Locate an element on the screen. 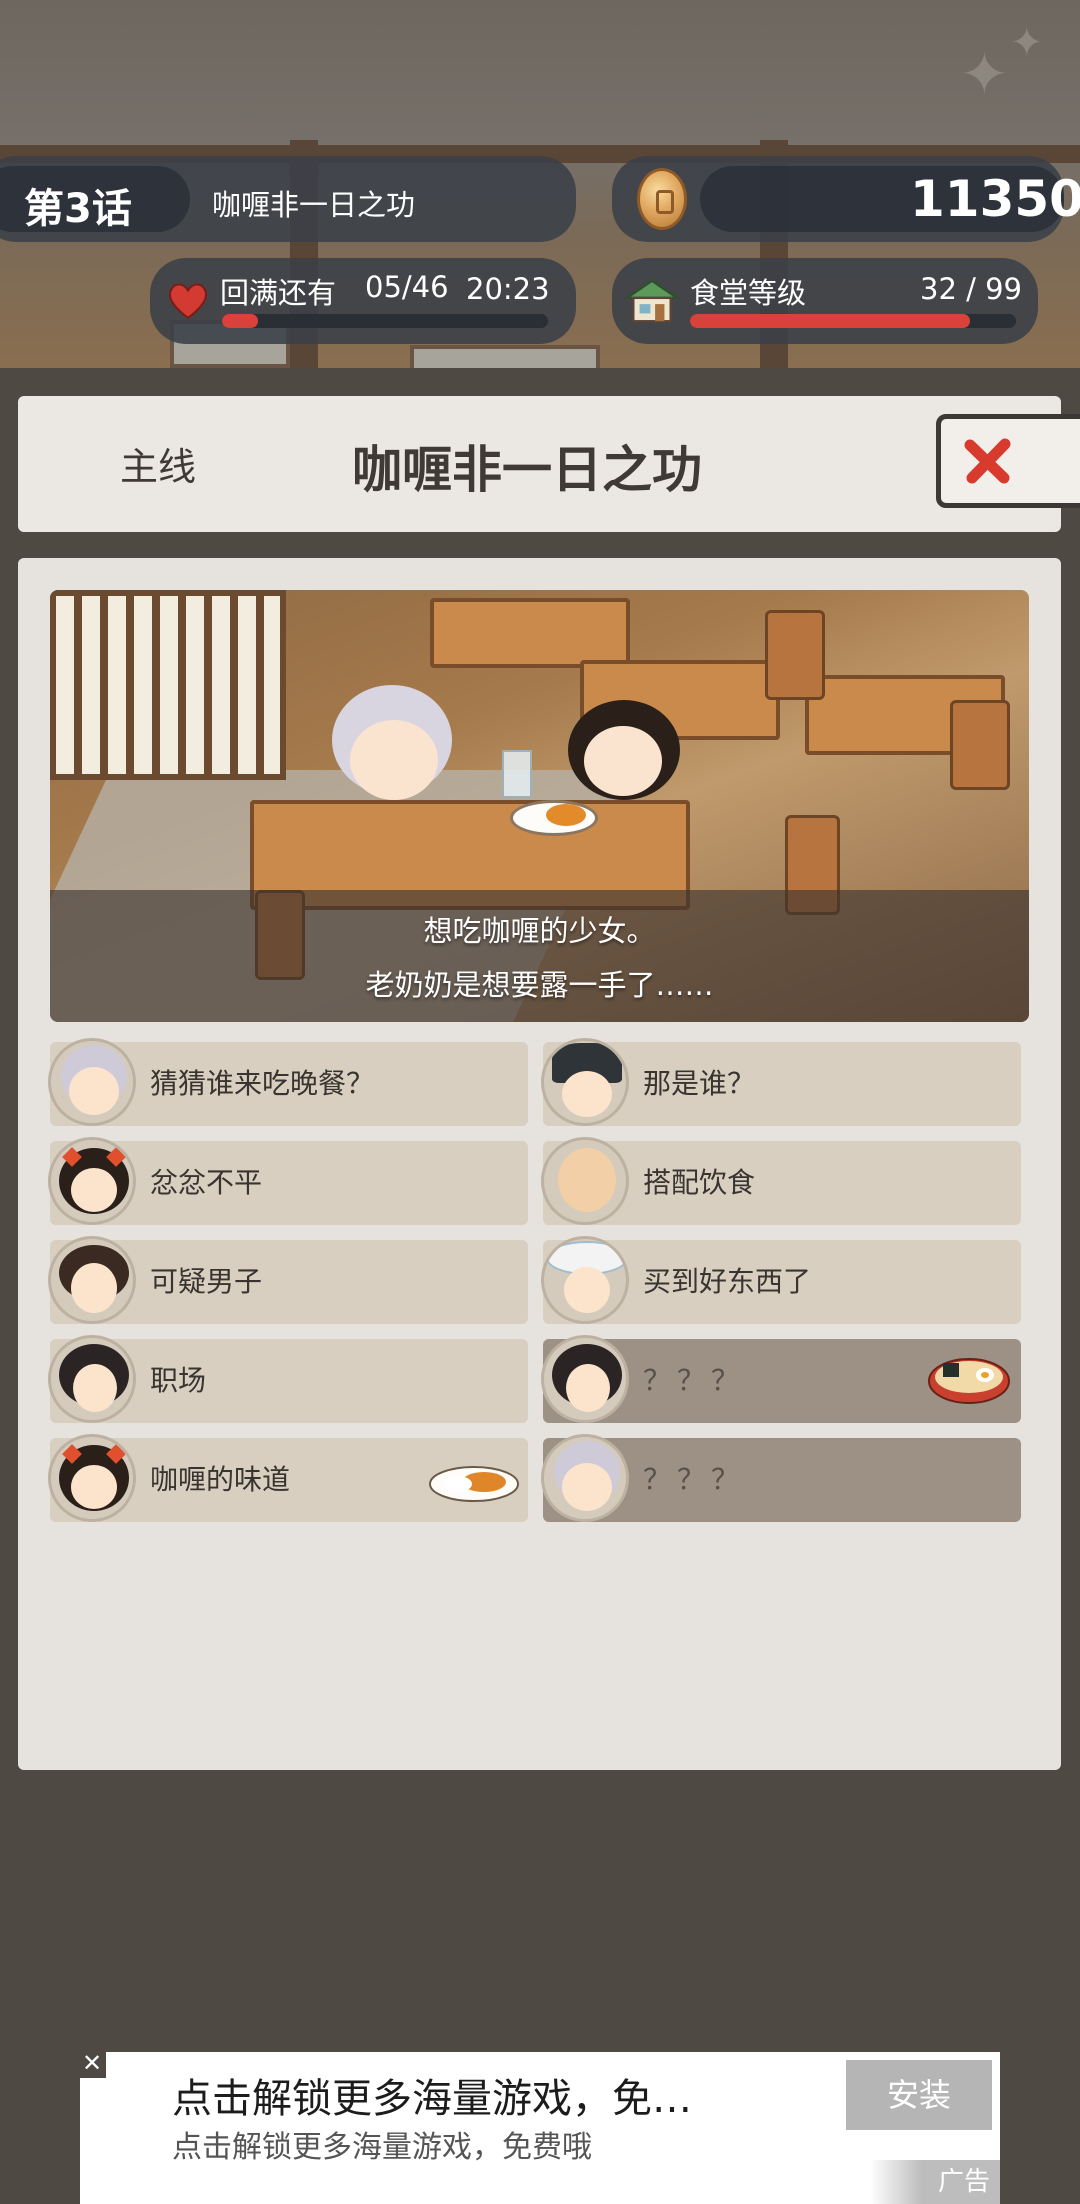  diner-level-value: 32 / 99 is located at coordinates (971, 289).